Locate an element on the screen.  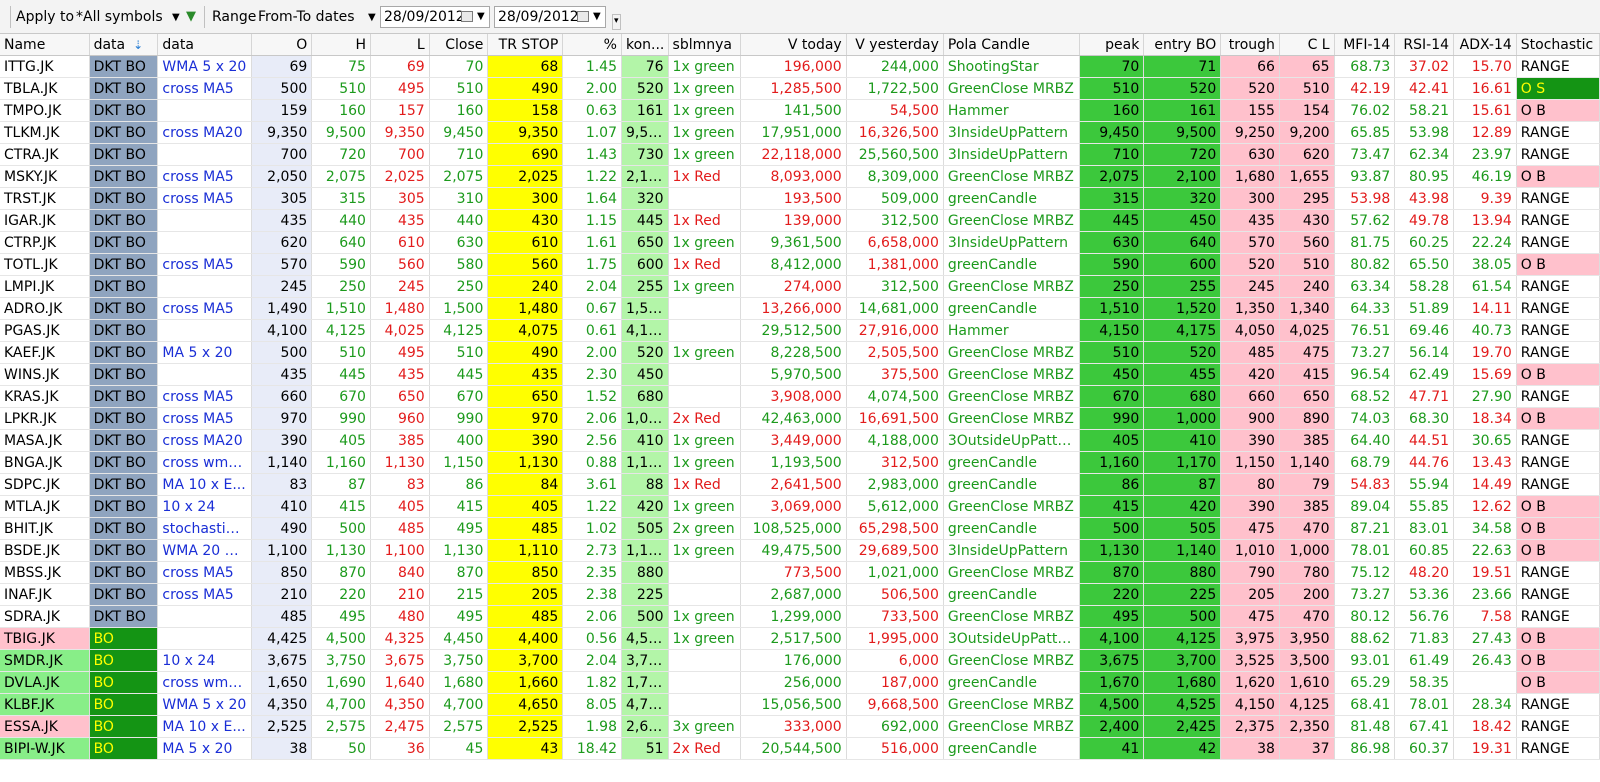
cell-pola-candle: greenCandle is located at coordinates (1011, 682).